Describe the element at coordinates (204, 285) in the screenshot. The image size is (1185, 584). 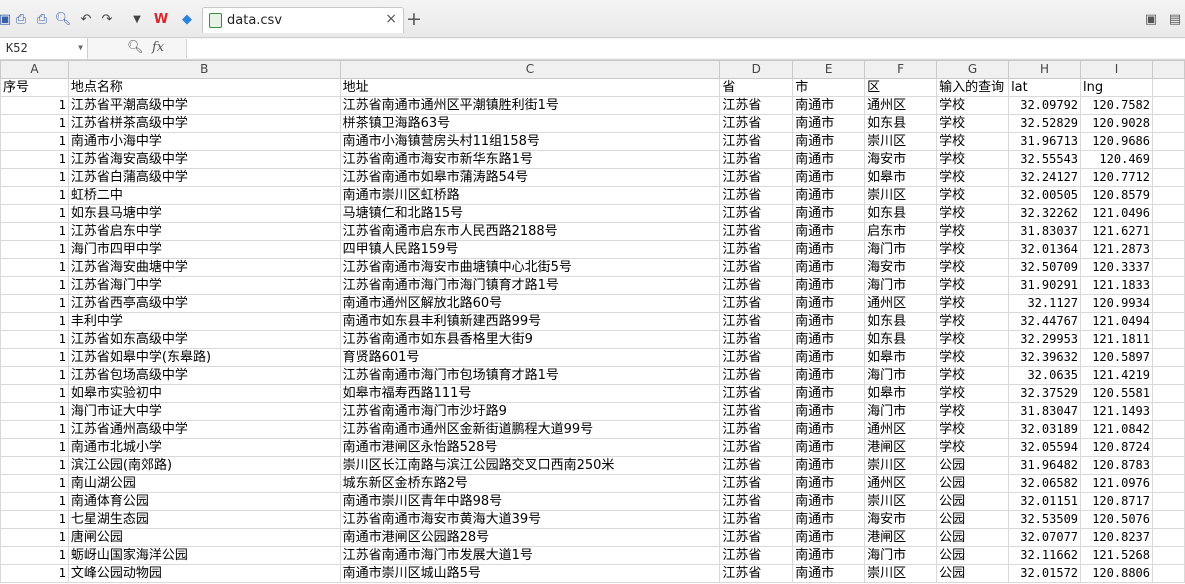
I see `cell-b: 江苏省海门中学` at that location.